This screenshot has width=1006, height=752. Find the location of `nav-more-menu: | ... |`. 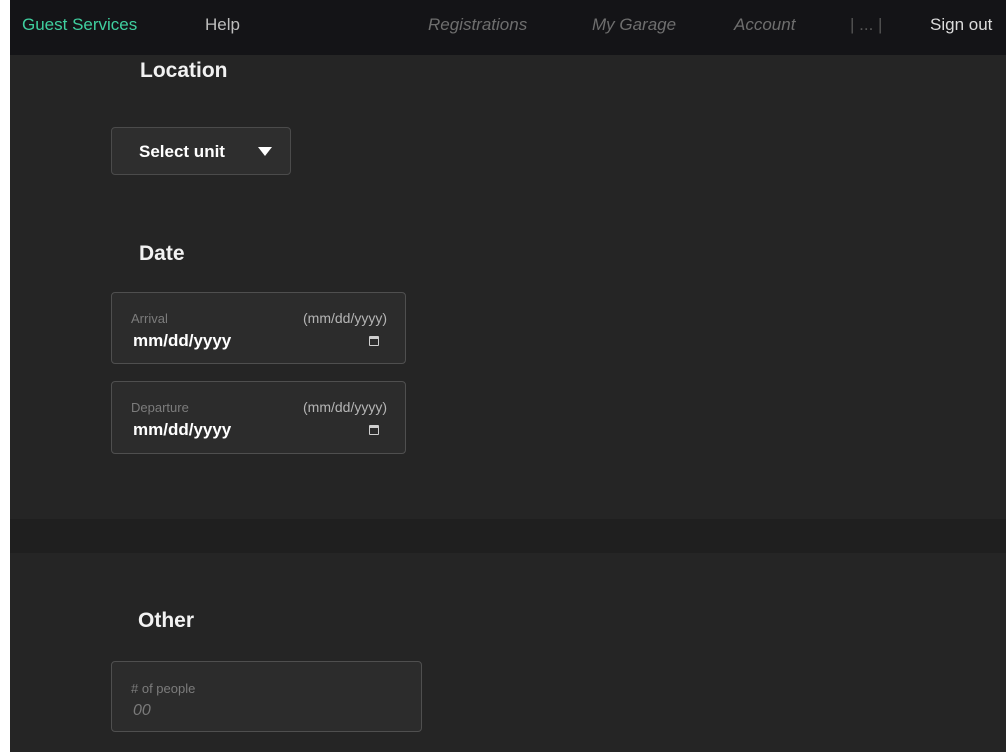

nav-more-menu: | ... | is located at coordinates (866, 25).